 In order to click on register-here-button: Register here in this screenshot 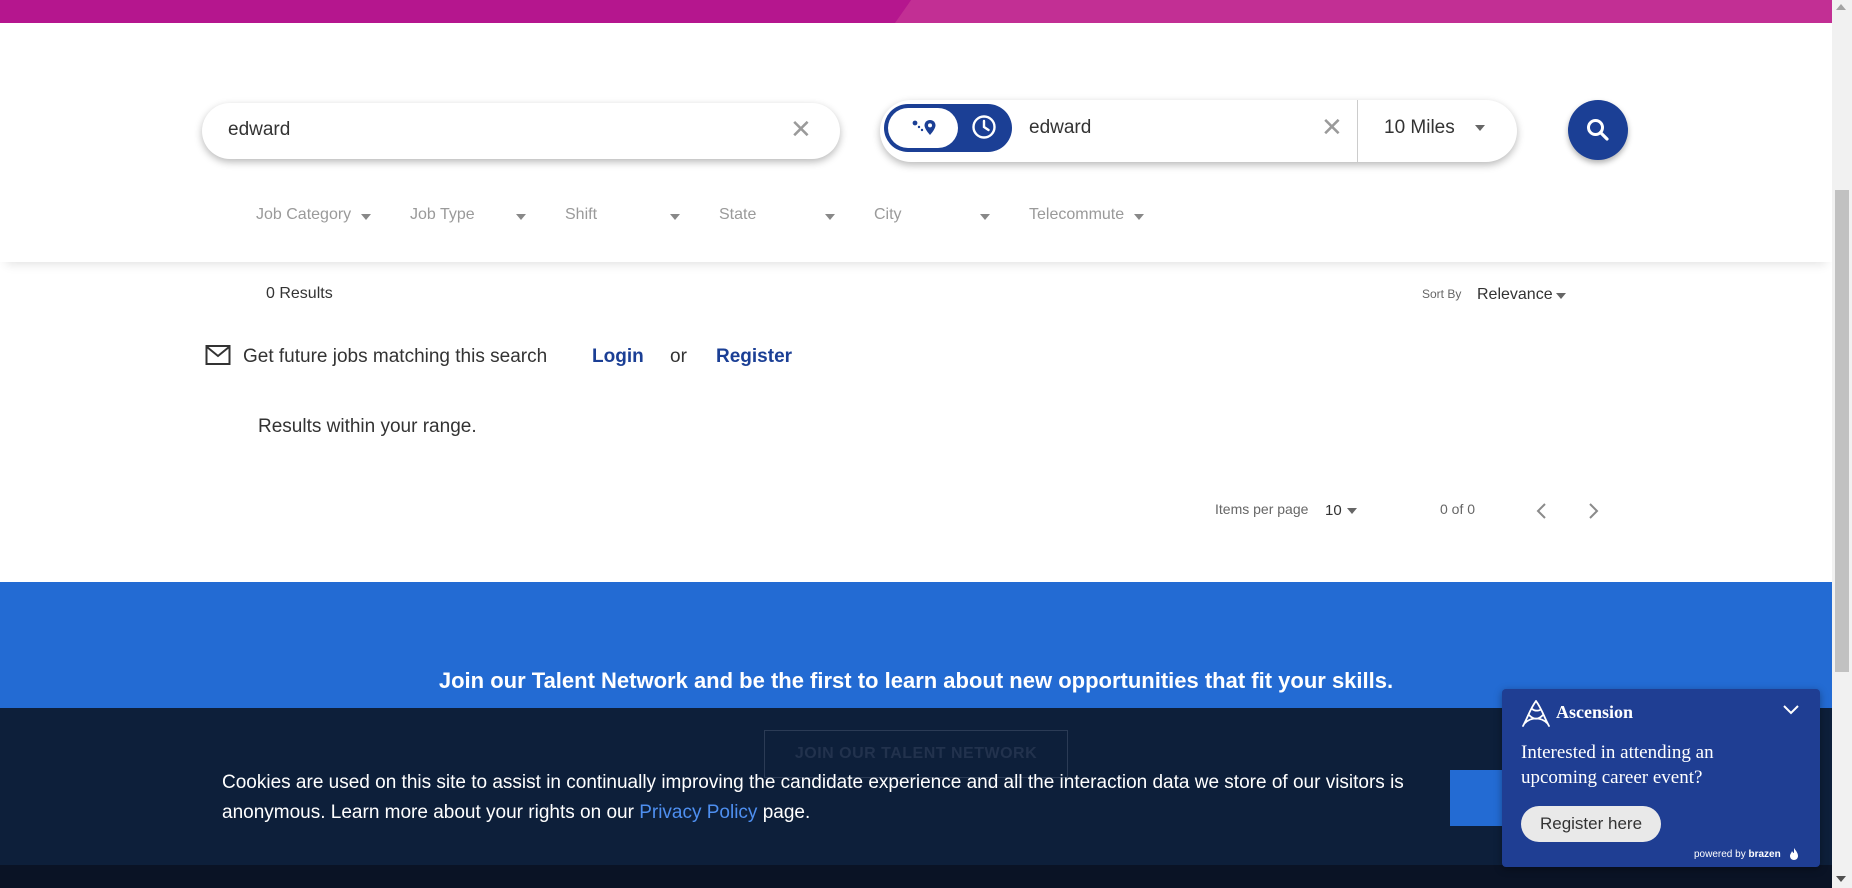, I will do `click(1591, 824)`.